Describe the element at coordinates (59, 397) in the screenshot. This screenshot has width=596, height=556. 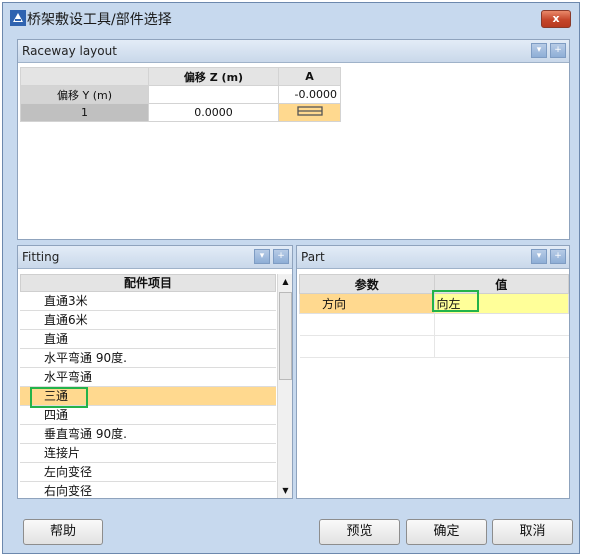
I see `selection-highlight-fitting` at that location.